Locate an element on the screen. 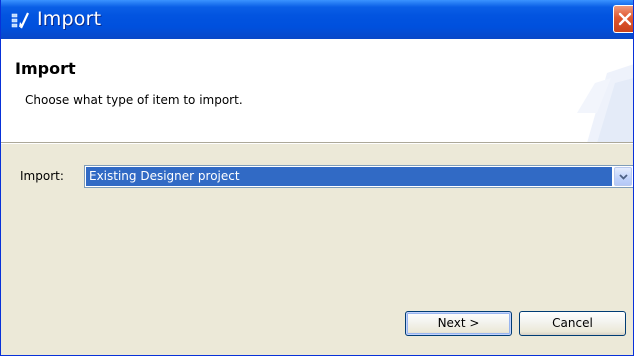  dropdown-button is located at coordinates (623, 176).